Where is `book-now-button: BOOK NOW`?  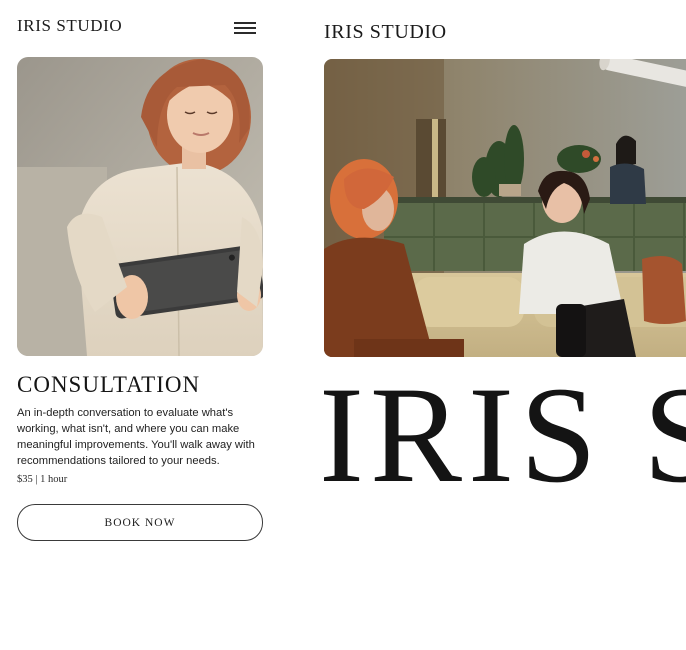
book-now-button: BOOK NOW is located at coordinates (140, 522).